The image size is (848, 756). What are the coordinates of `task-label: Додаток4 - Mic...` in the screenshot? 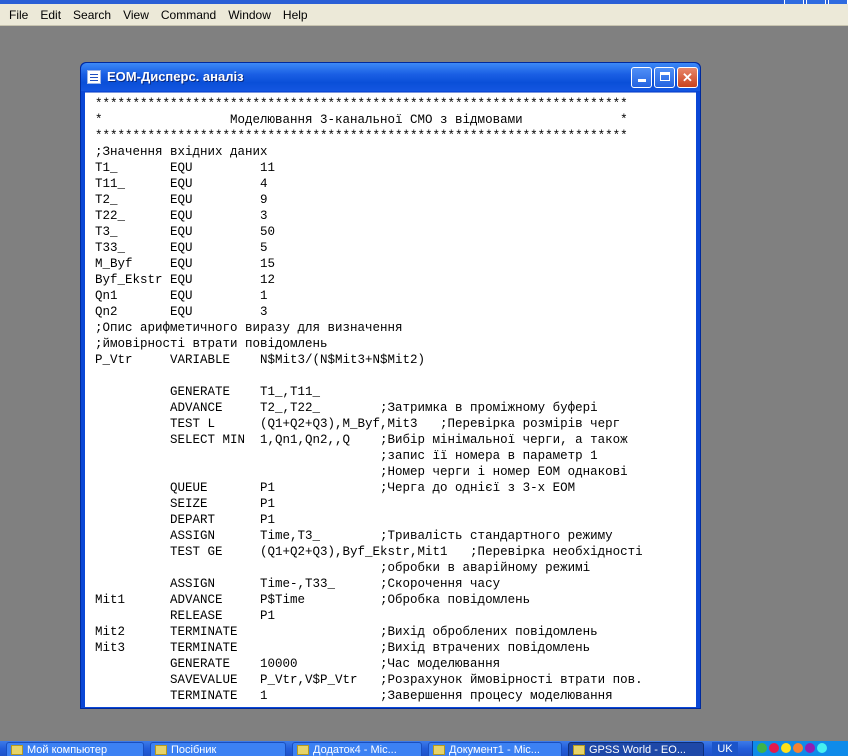 It's located at (355, 750).